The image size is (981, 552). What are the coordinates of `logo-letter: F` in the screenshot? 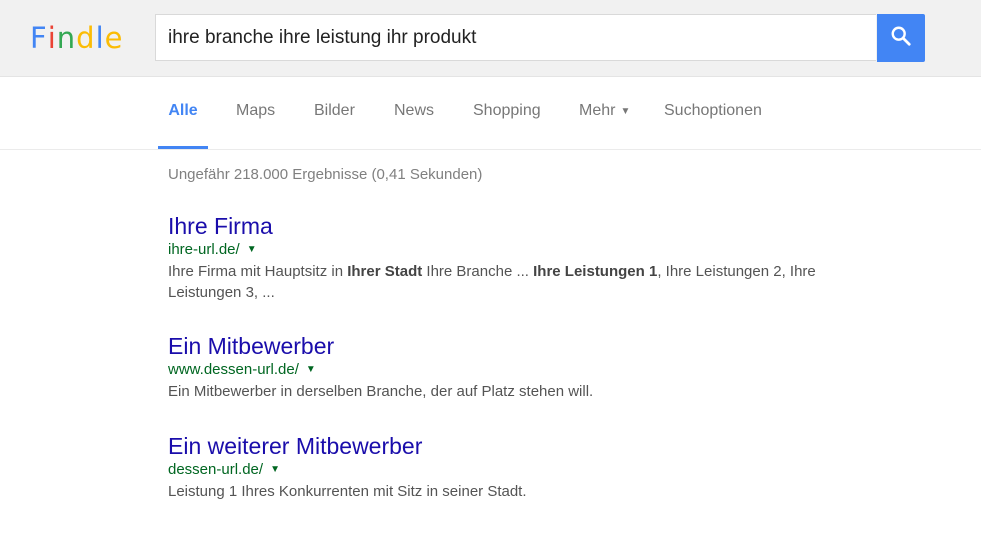 It's located at (39, 38).